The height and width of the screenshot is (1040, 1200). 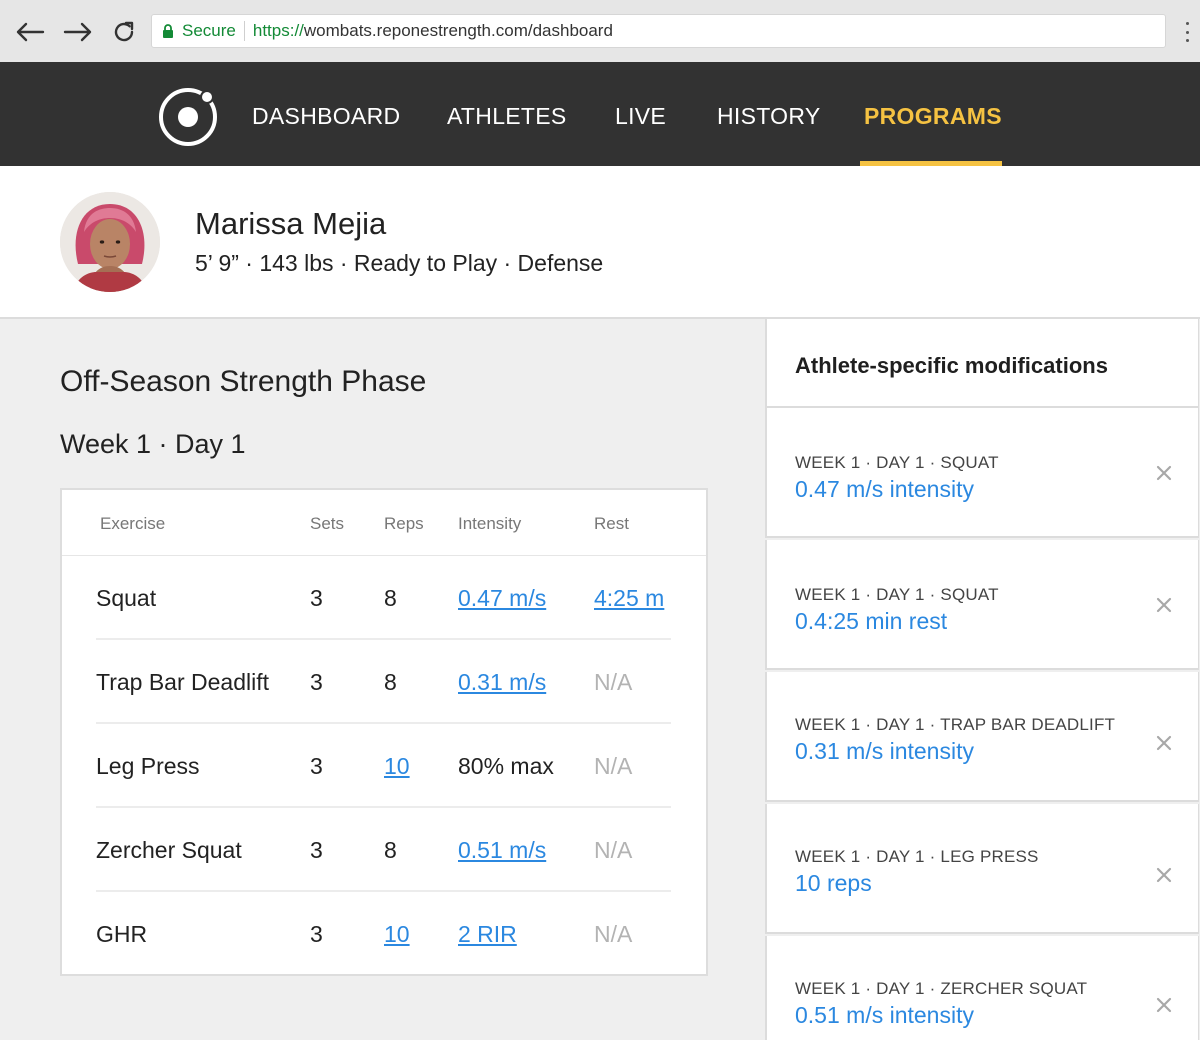 I want to click on modification-label: WEEK 1 · DAY 1 · LEG PRESS, so click(x=917, y=856).